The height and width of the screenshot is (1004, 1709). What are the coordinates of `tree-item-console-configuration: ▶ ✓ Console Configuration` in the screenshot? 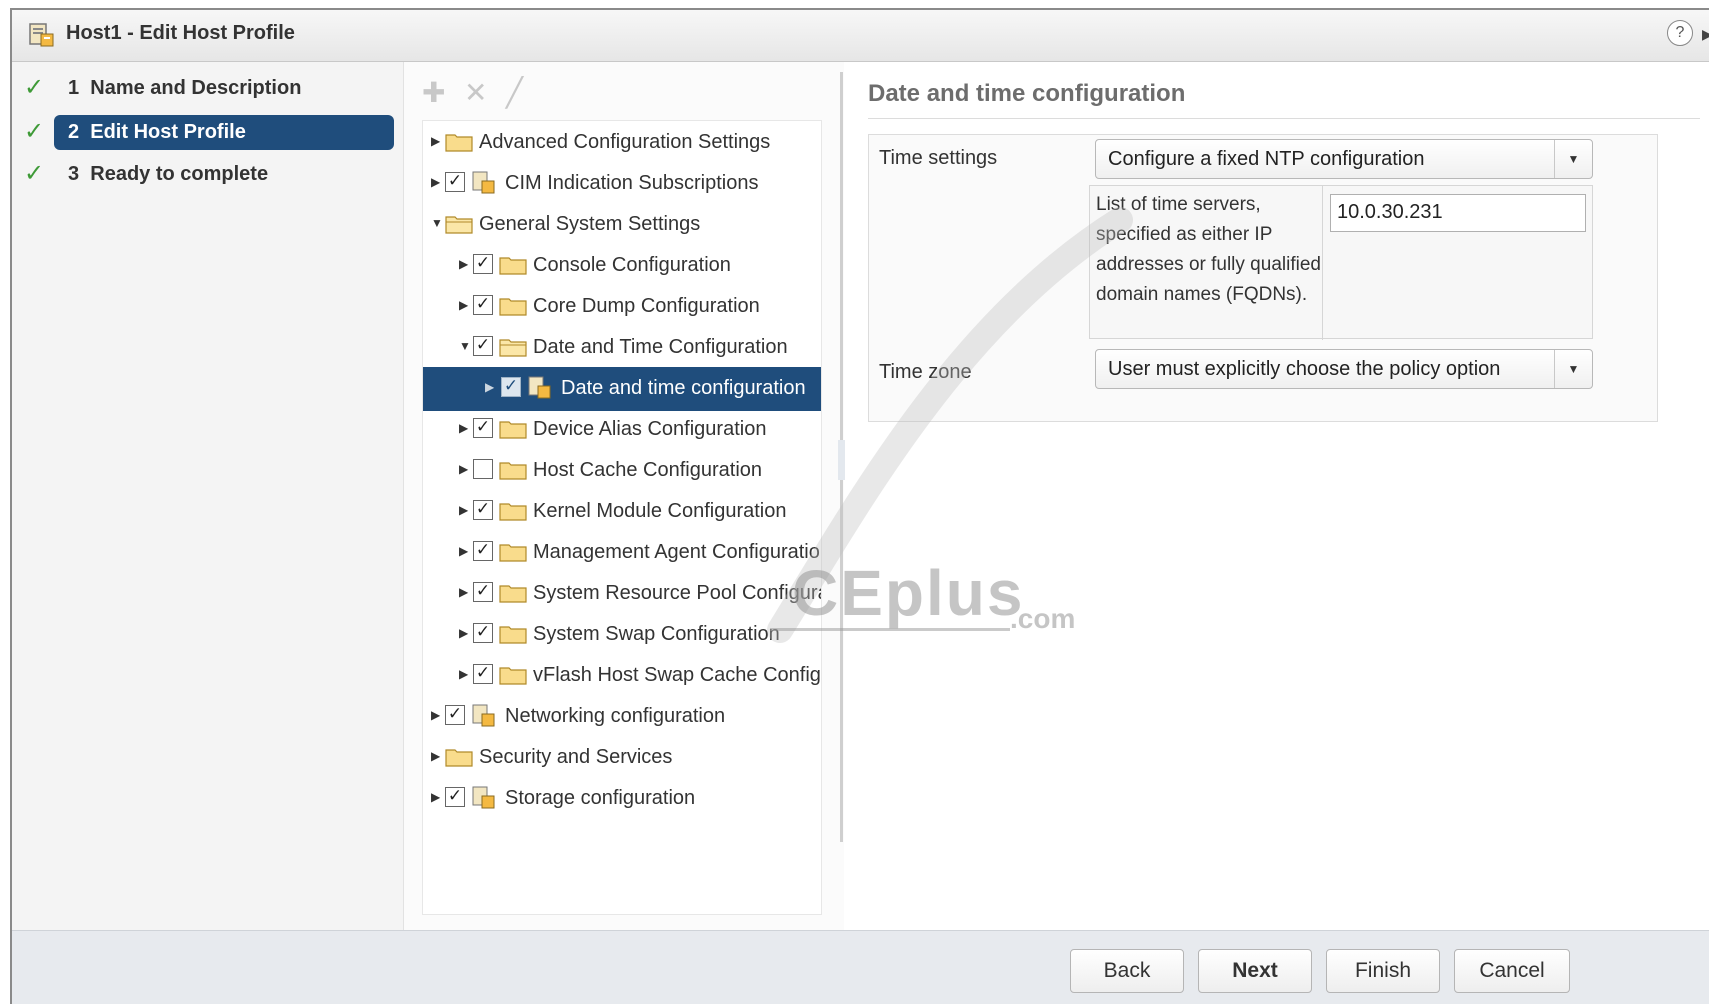 It's located at (622, 266).